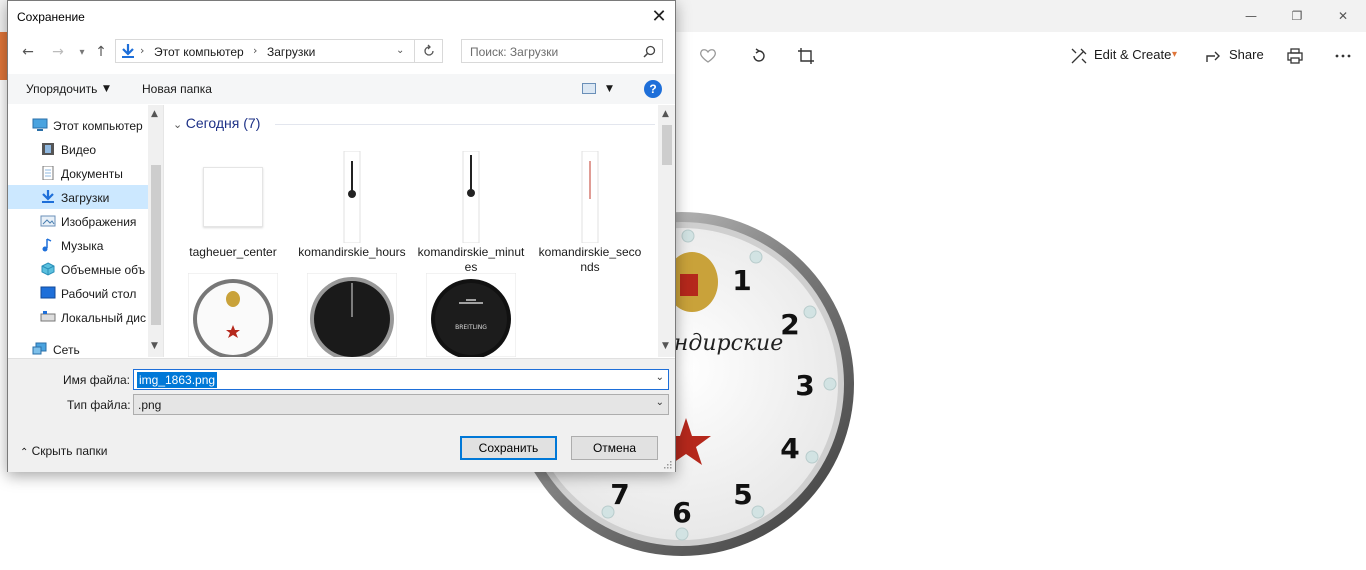 This screenshot has width=1366, height=570. I want to click on recent-locations-icon: ▾, so click(82, 52).